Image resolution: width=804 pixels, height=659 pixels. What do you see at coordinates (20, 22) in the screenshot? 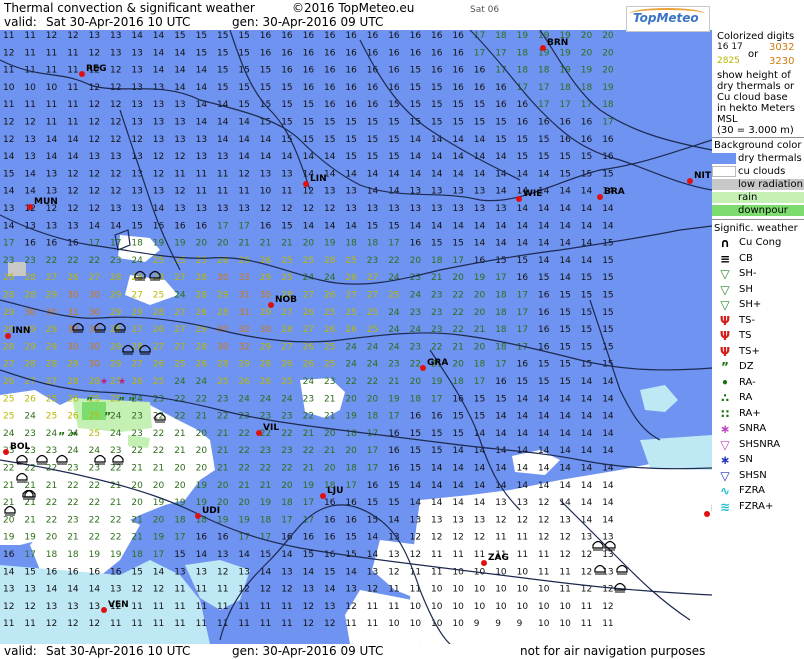
I see `valid-label: valid:` at bounding box center [20, 22].